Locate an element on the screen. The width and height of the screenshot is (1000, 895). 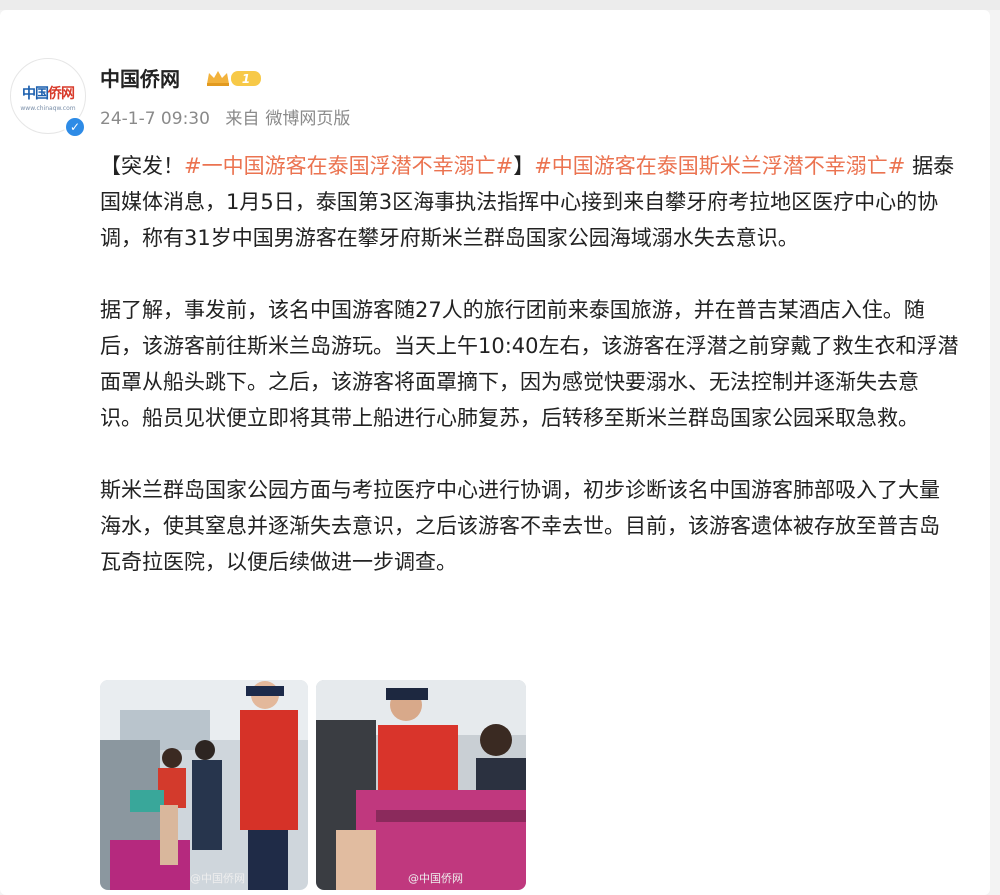
paragraph-prefix: 【突发！ is located at coordinates (142, 166).